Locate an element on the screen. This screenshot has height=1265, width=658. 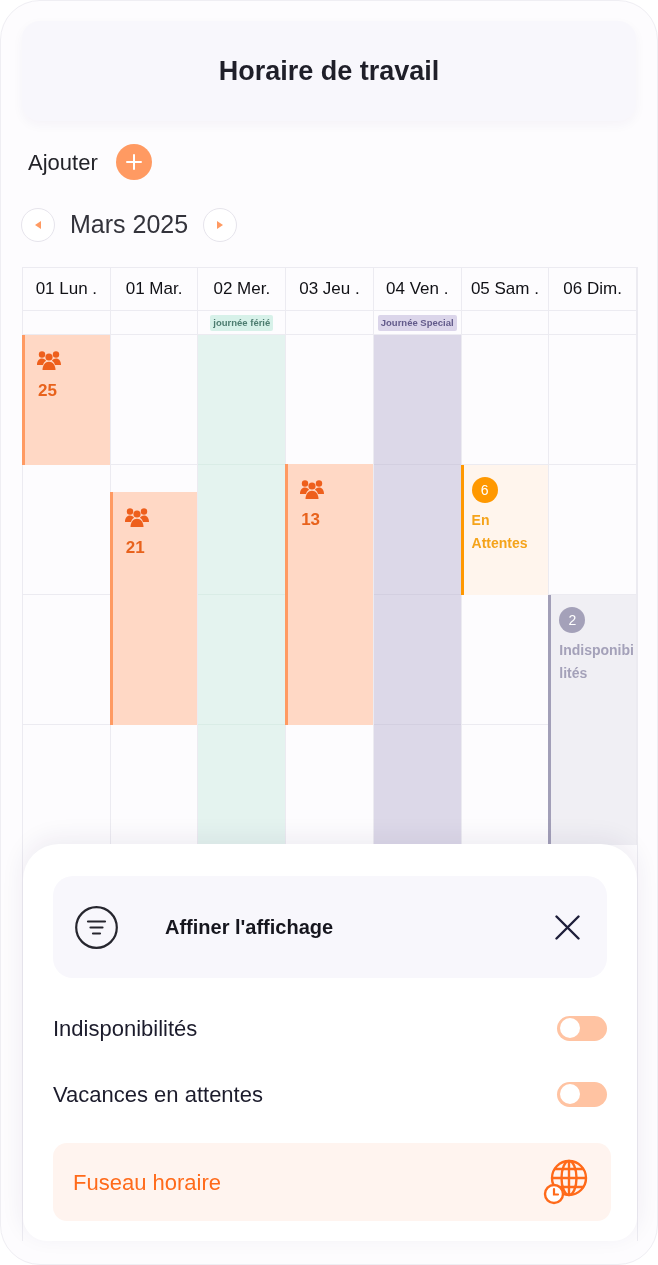
close-icon is located at coordinates (567, 927).